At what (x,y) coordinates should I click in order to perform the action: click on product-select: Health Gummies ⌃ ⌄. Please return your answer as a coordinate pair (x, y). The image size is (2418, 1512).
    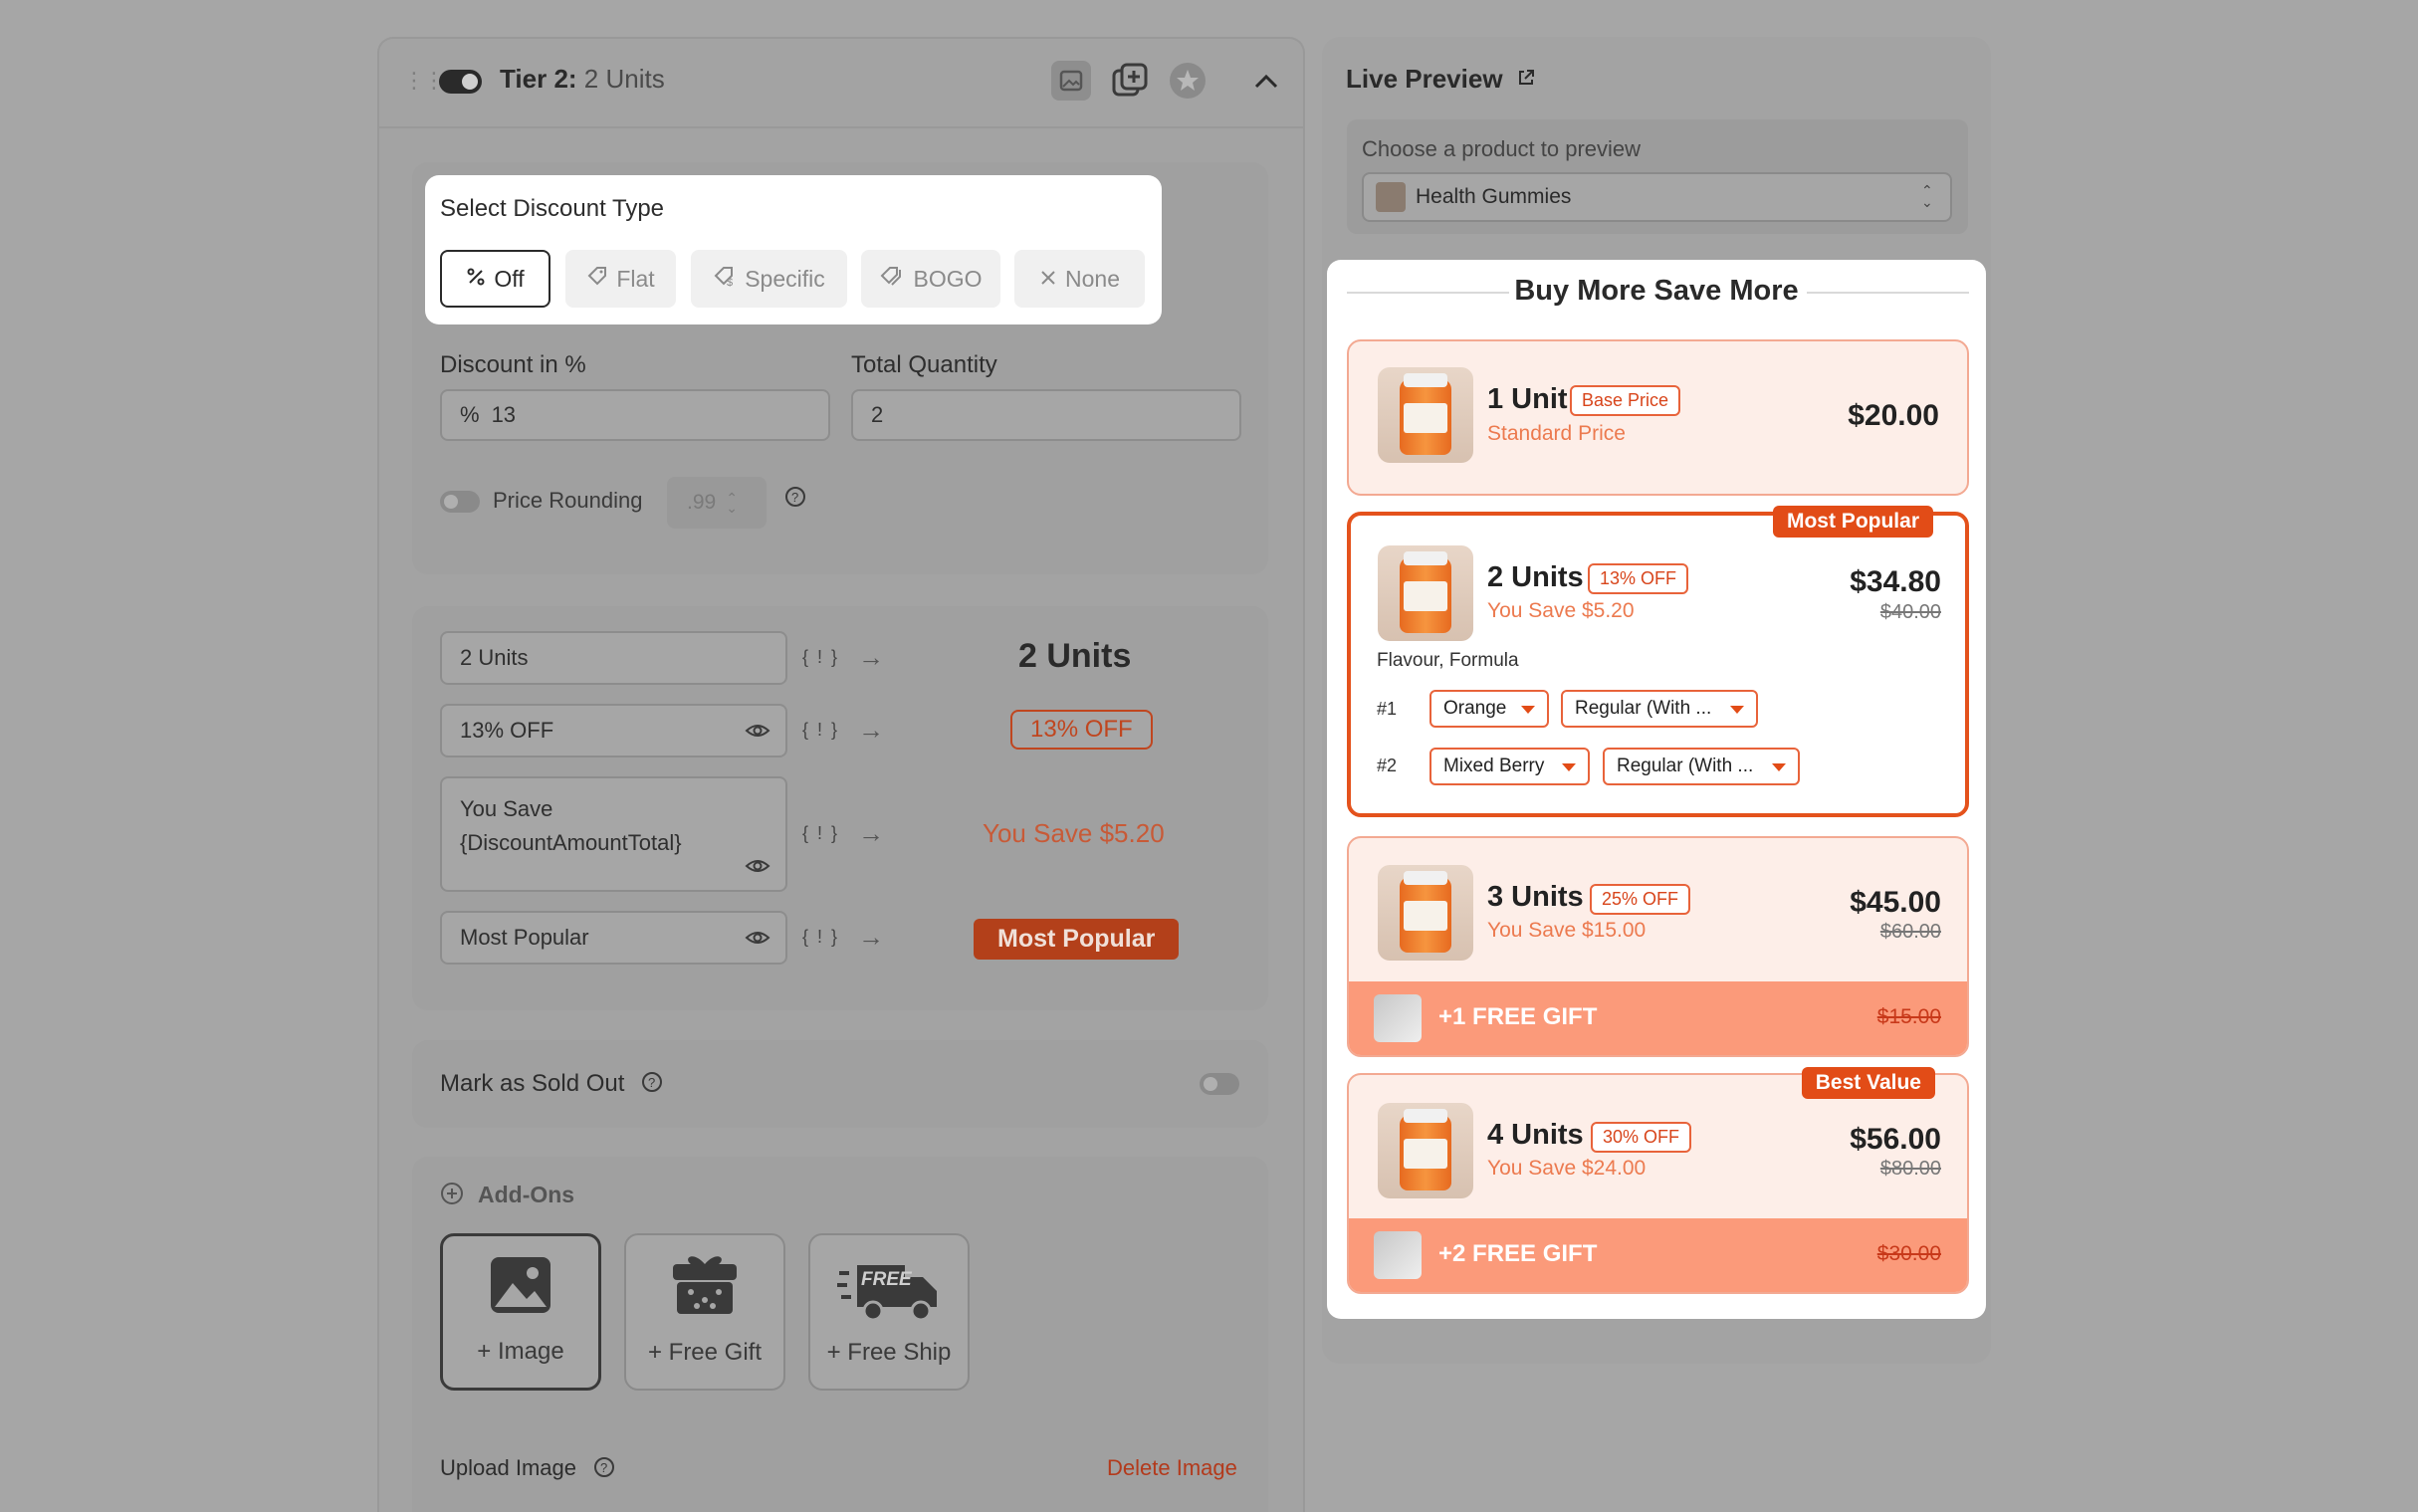
    Looking at the image, I should click on (1657, 197).